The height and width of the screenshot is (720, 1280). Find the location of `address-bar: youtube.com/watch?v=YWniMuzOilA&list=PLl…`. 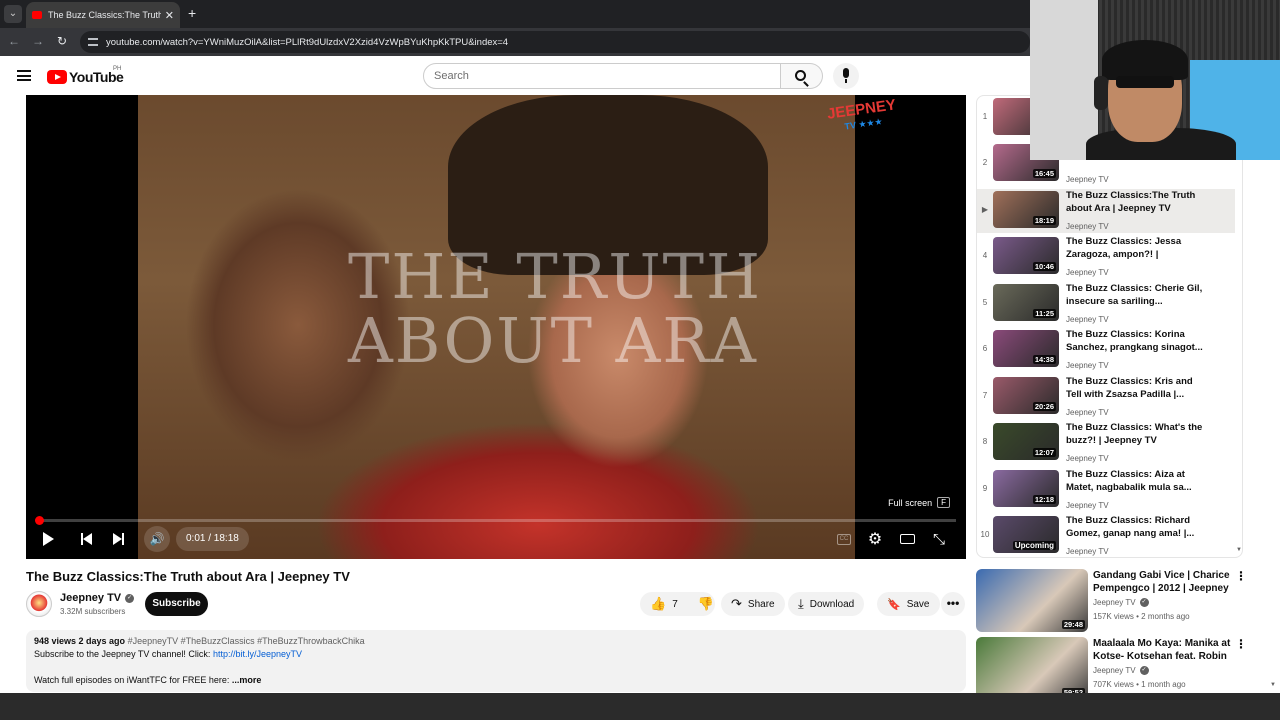

address-bar: youtube.com/watch?v=YWniMuzOilA&list=PLl… is located at coordinates (555, 42).